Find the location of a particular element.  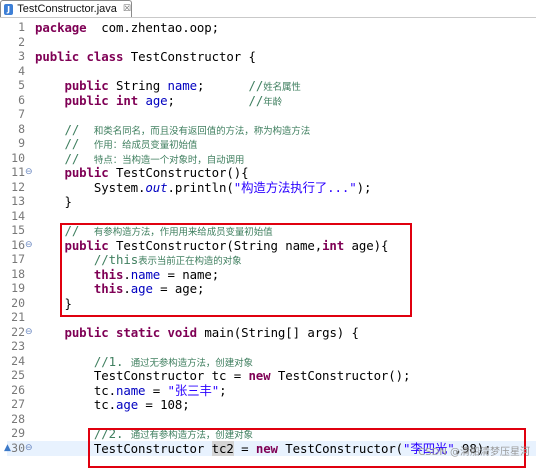

code-token: out is located at coordinates (156, 187).